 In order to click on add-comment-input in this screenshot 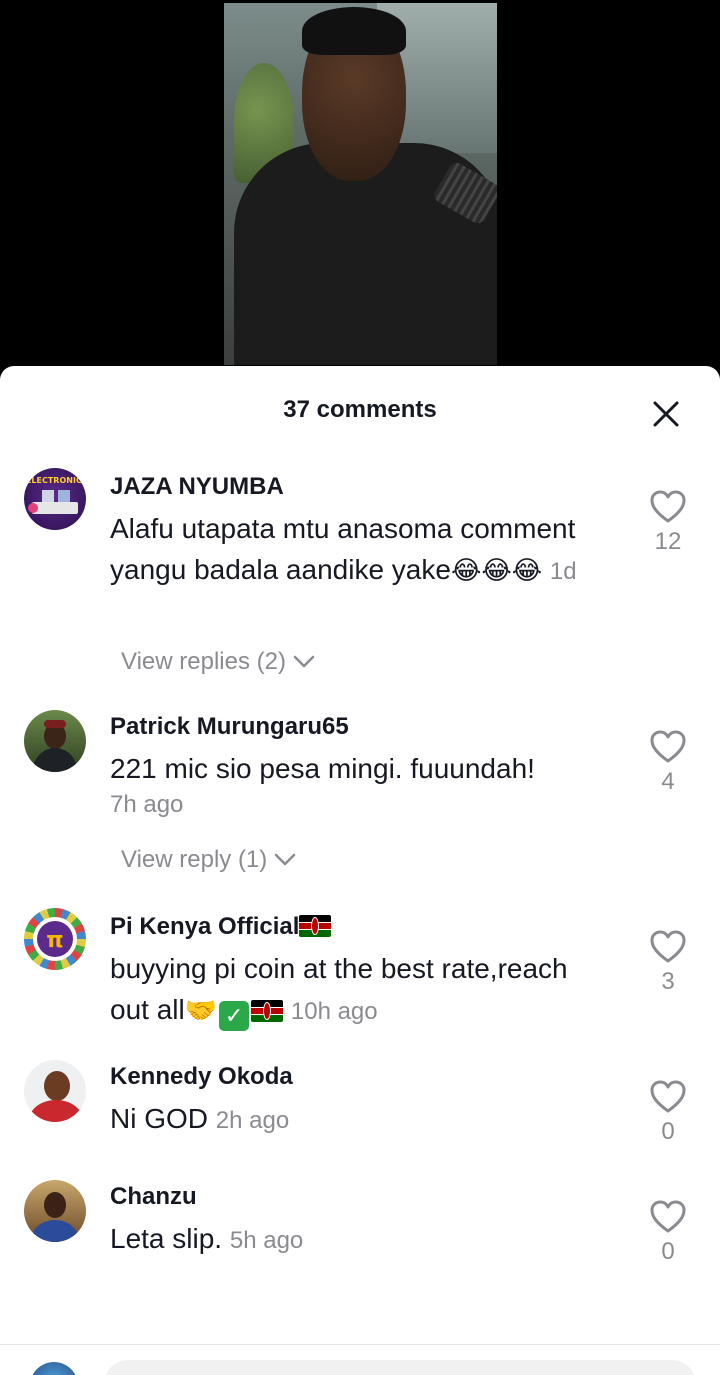, I will do `click(400, 1367)`.